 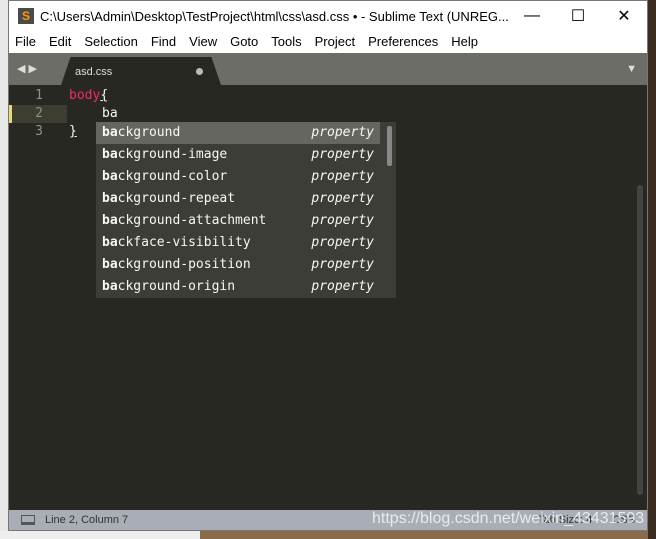 What do you see at coordinates (60, 41) in the screenshot?
I see `menu-edit: Edit` at bounding box center [60, 41].